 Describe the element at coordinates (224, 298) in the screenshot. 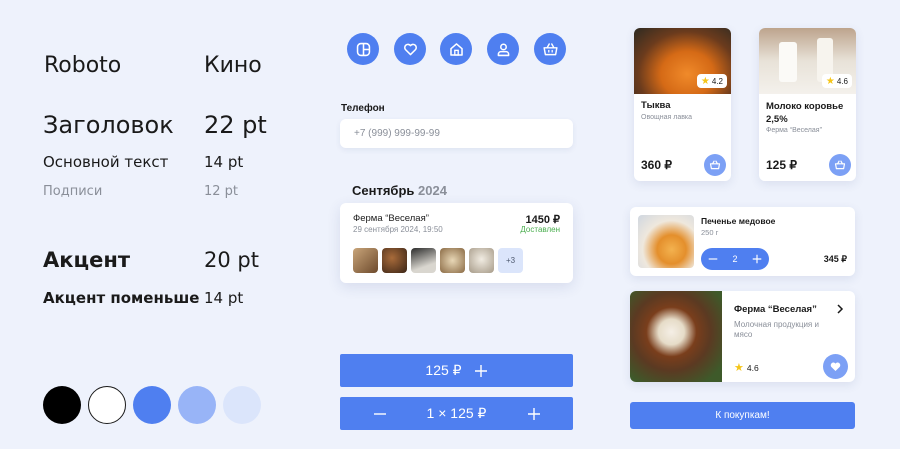

I see `accent-small-size: 14 pt` at that location.